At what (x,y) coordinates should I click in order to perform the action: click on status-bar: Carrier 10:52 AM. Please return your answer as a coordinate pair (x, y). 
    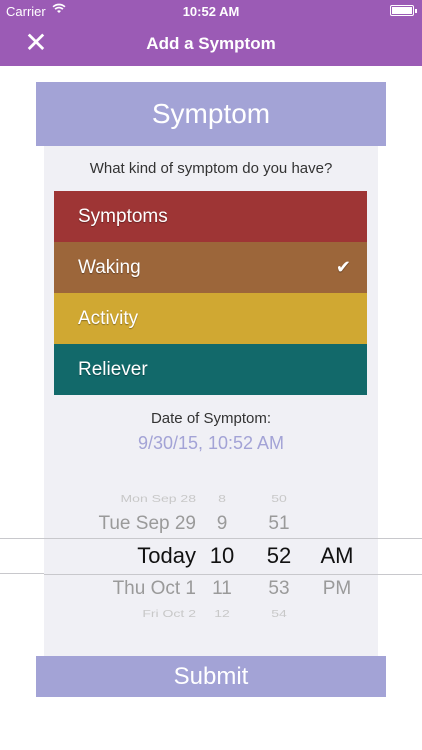
    Looking at the image, I should click on (211, 11).